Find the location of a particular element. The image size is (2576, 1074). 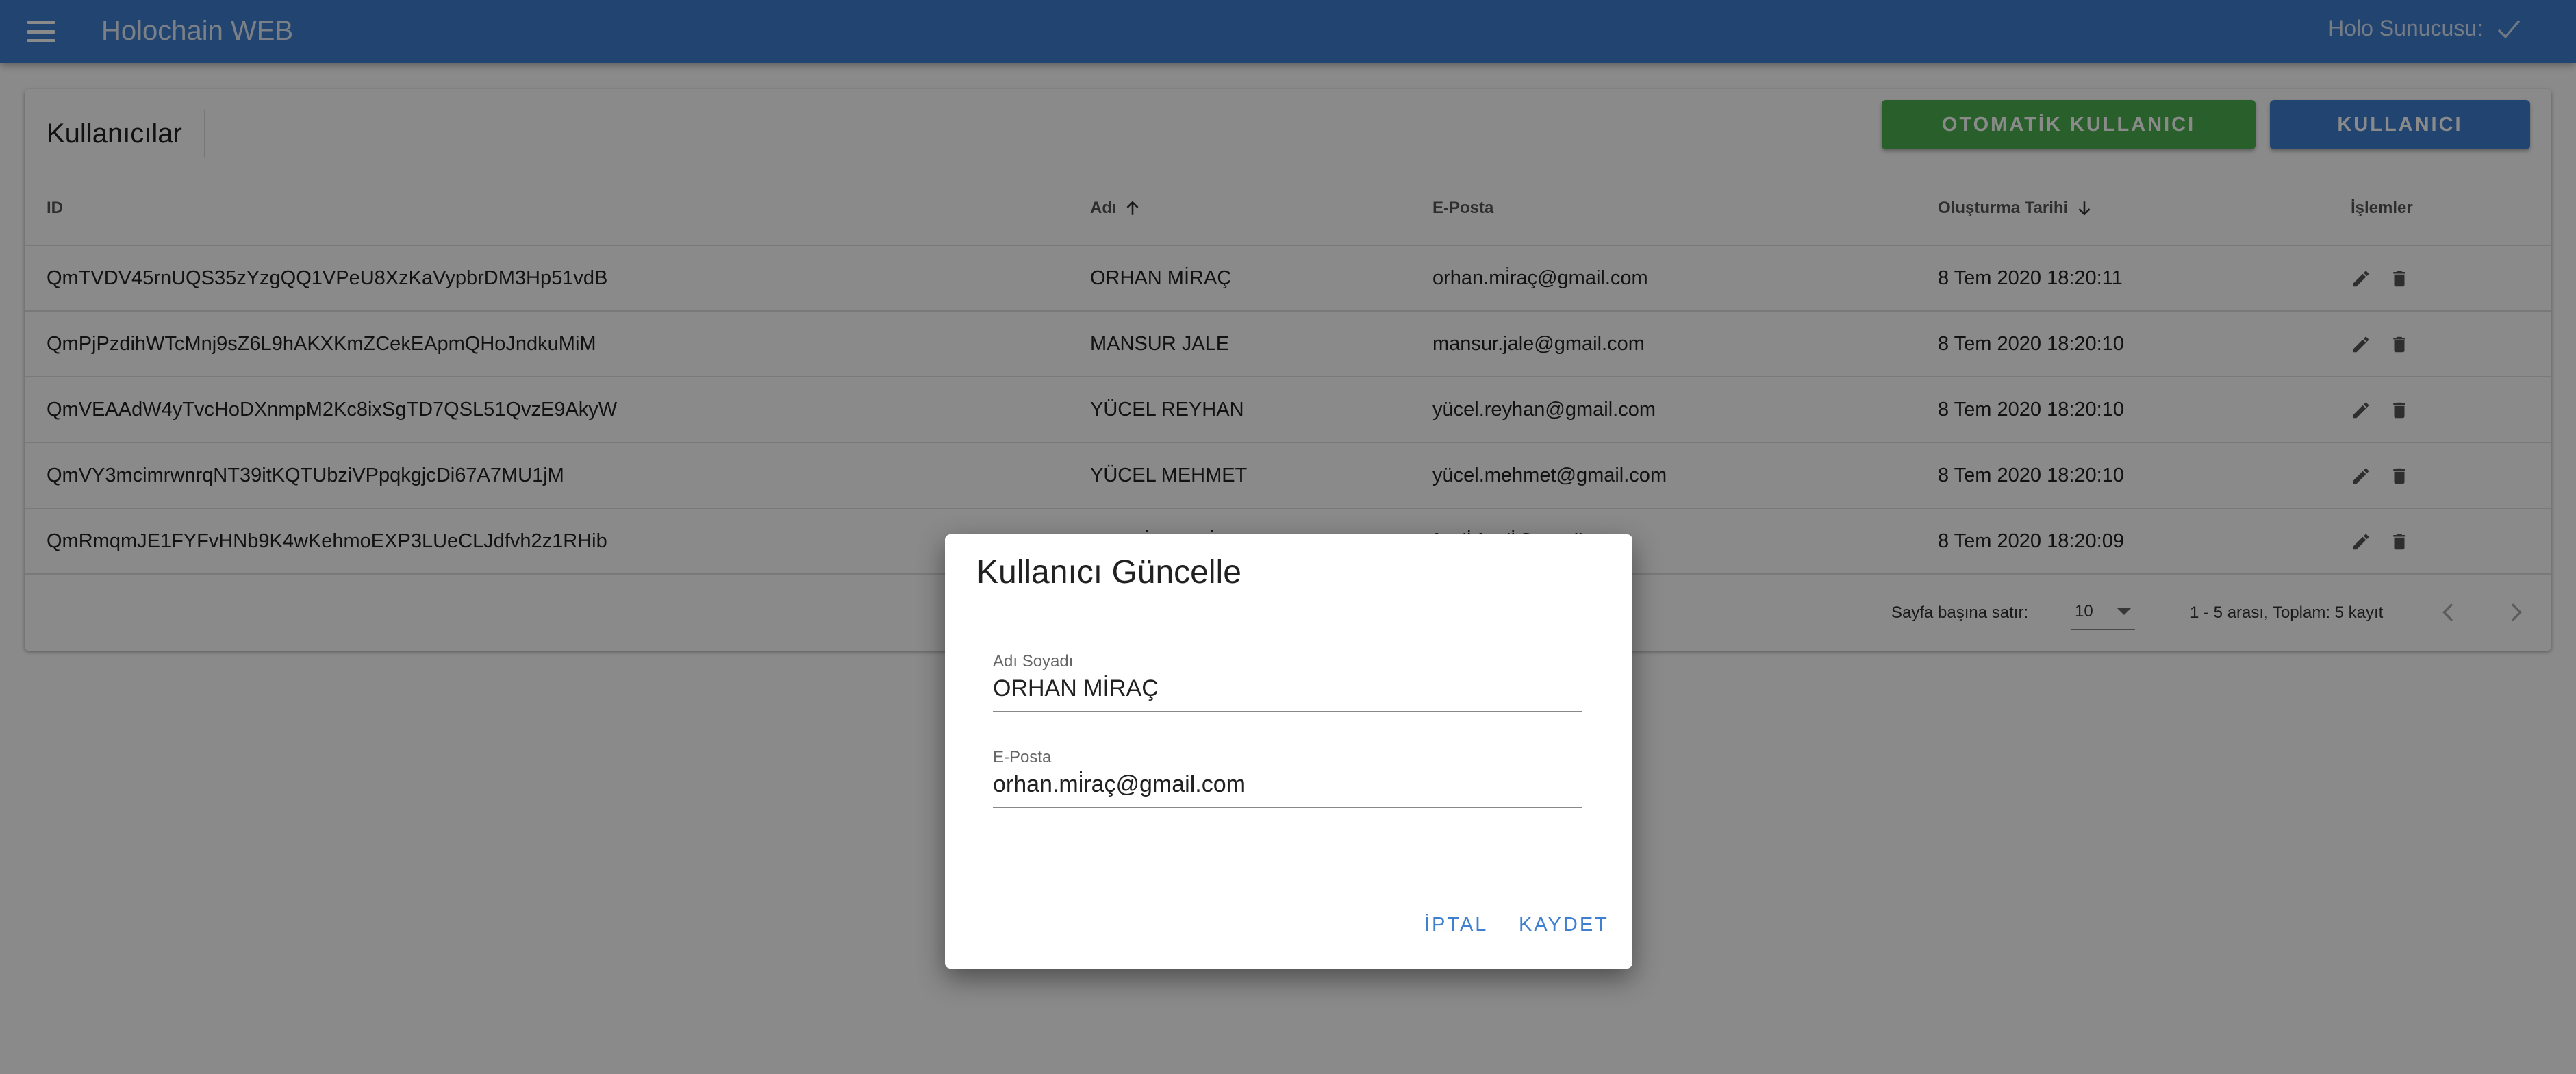

name-input is located at coordinates (1287, 688).